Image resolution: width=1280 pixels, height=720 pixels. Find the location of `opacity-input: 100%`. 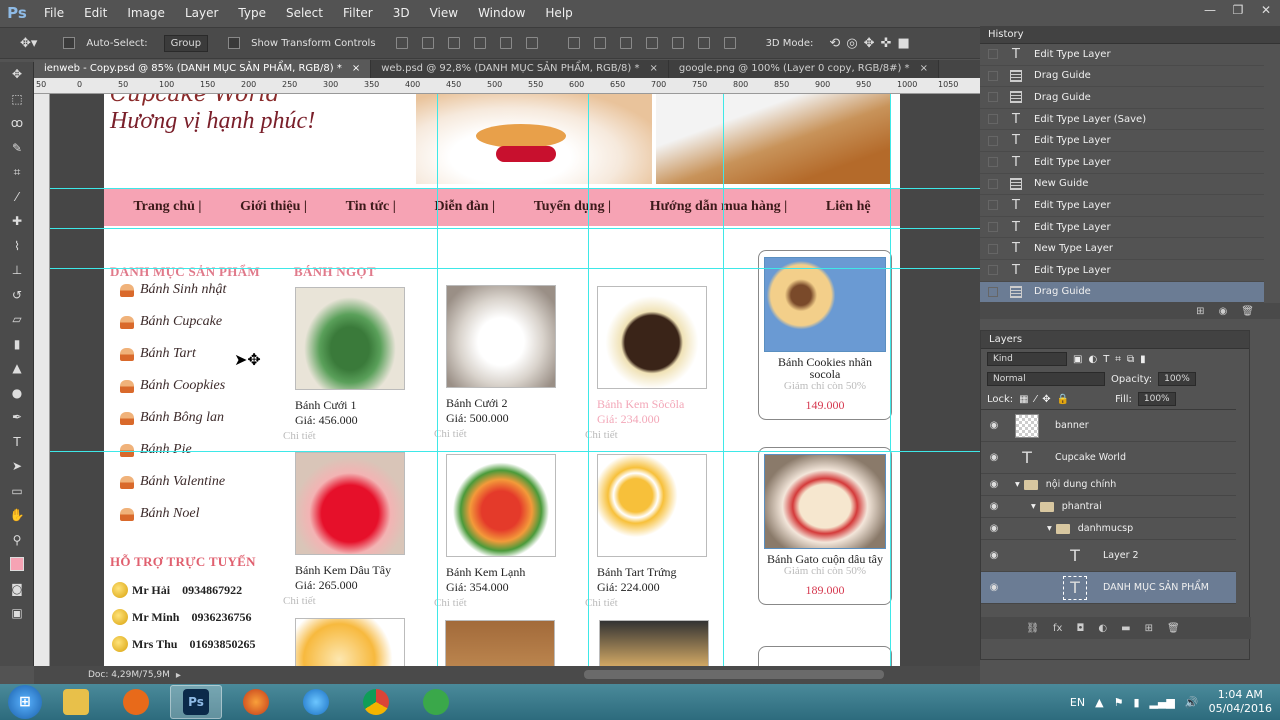

opacity-input: 100% is located at coordinates (1177, 379).